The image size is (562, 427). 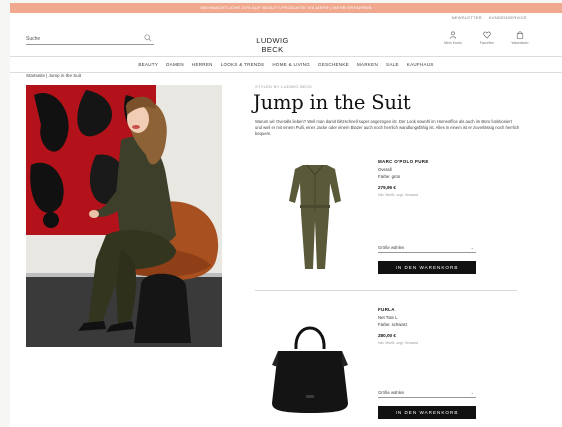 What do you see at coordinates (202, 64) in the screenshot?
I see `nav-item-herren: HERREN` at bounding box center [202, 64].